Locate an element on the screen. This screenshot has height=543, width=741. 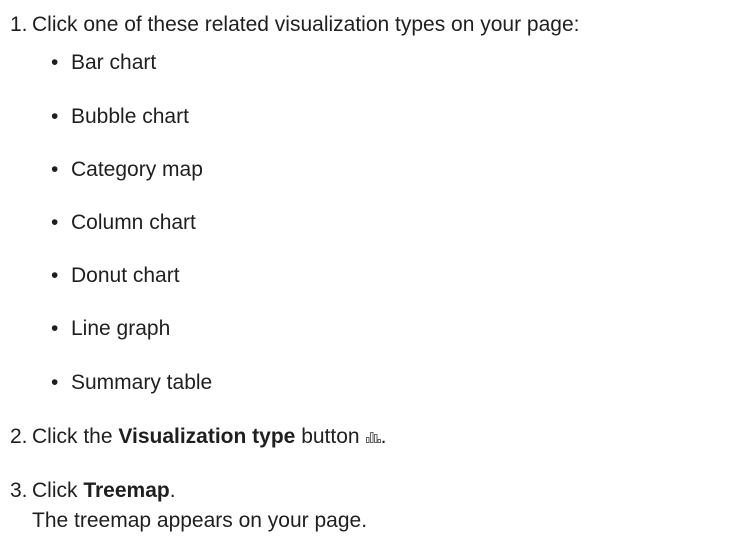
step-1-number: 1. is located at coordinates (19, 24).